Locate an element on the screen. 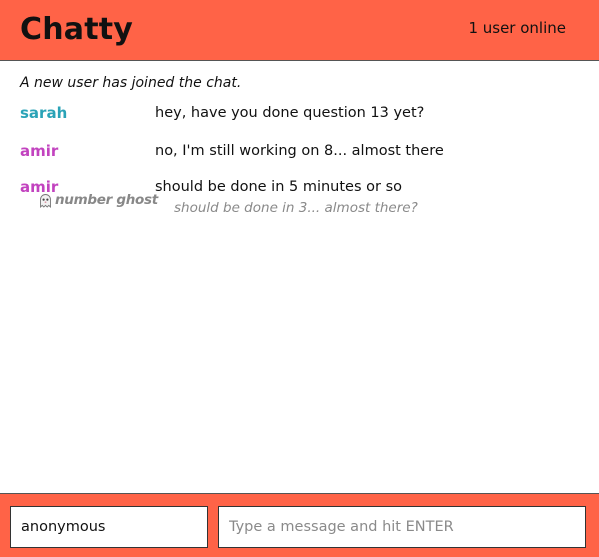  online-user-count: 1 user online is located at coordinates (517, 28).